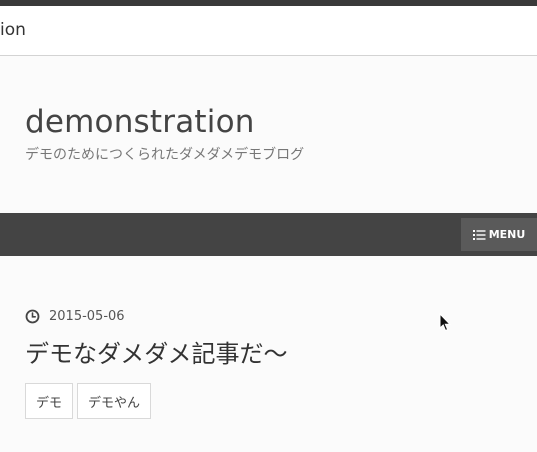 This screenshot has width=537, height=452. What do you see at coordinates (114, 401) in the screenshot?
I see `tag-demoyan: デモやん` at bounding box center [114, 401].